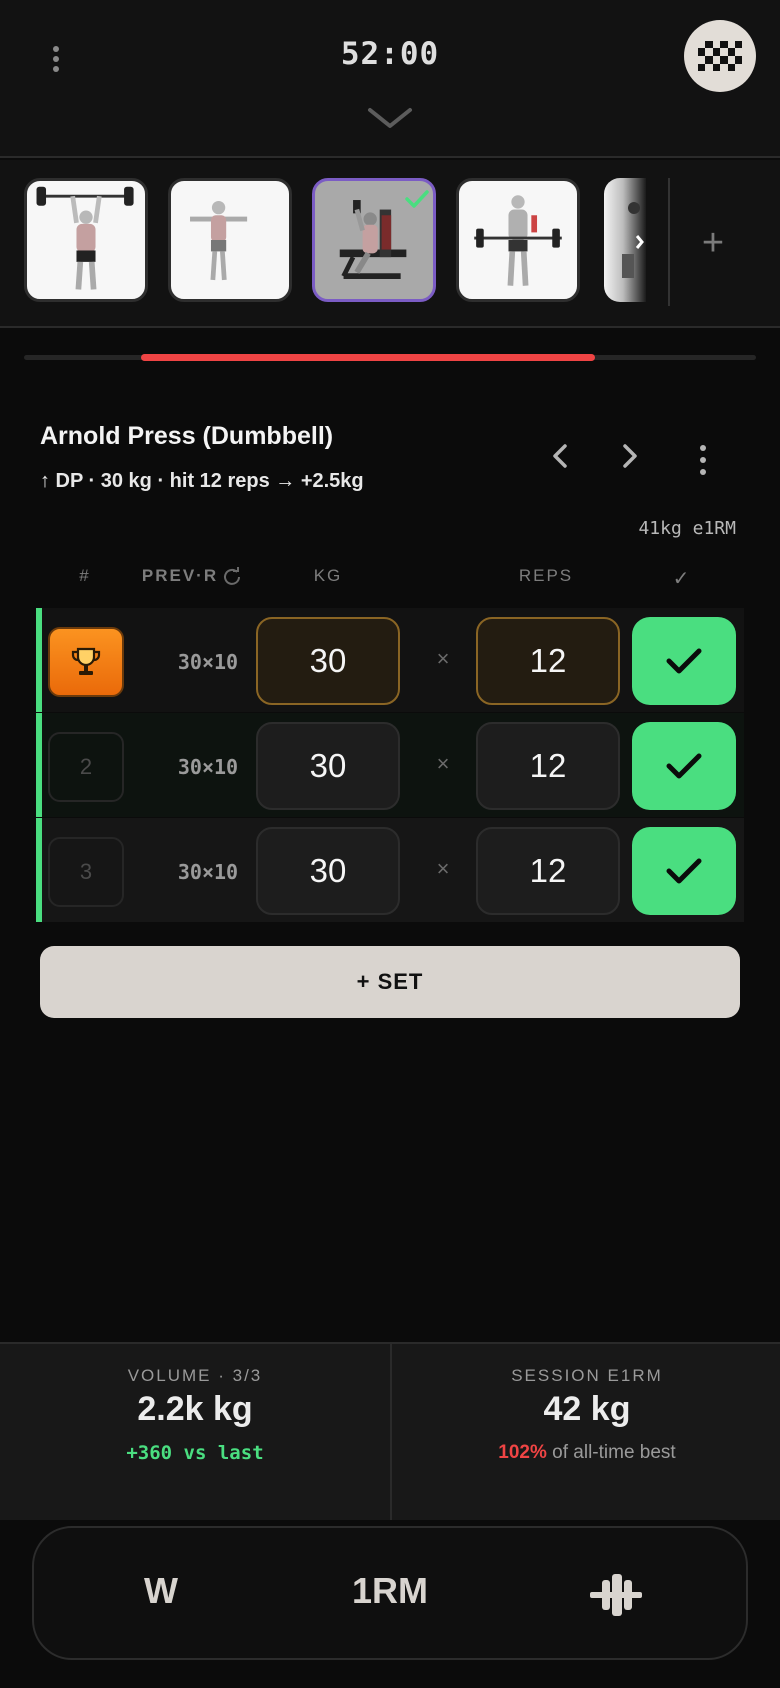 This screenshot has height=1688, width=780. I want to click on exercise-thumb-next, so click(625, 240).